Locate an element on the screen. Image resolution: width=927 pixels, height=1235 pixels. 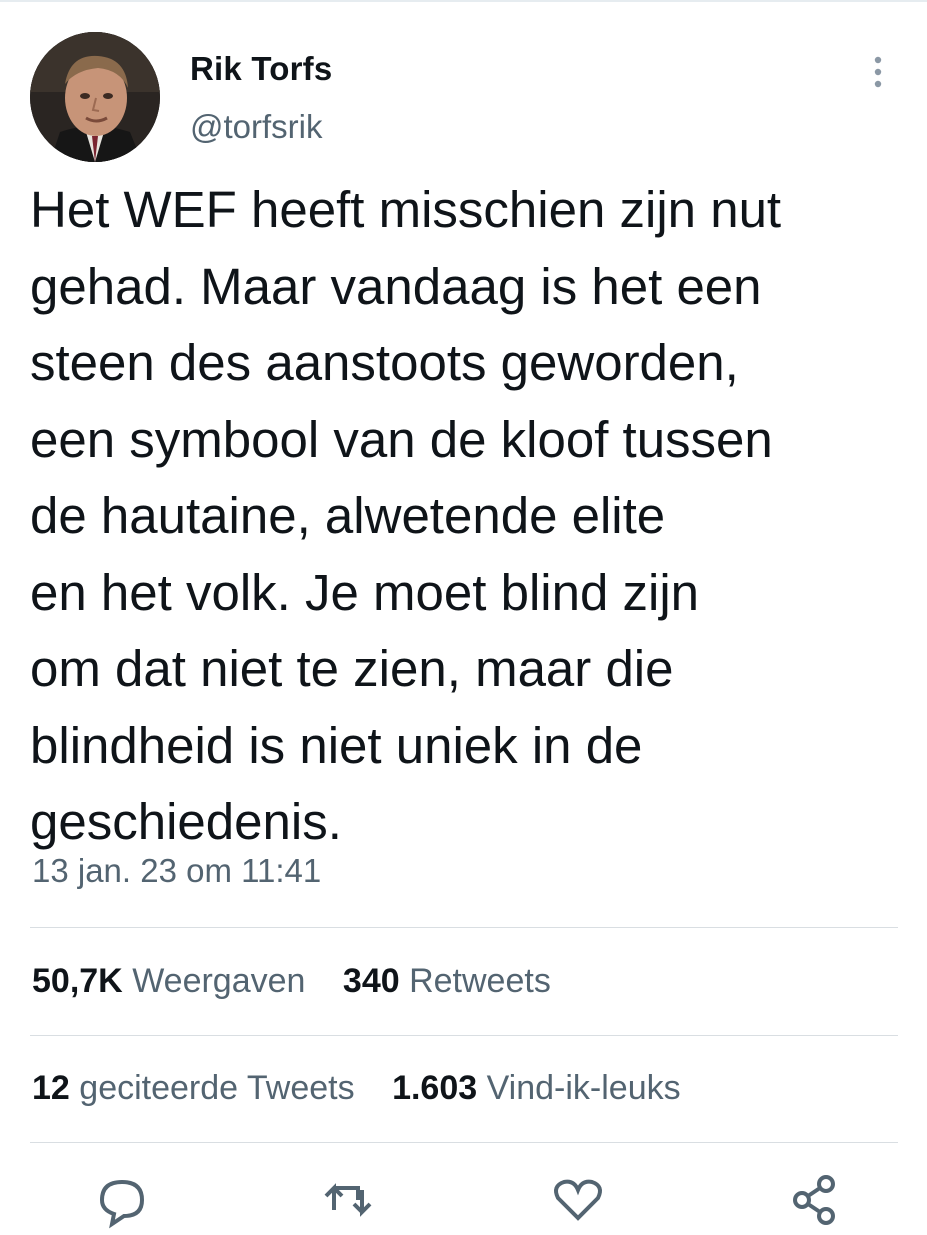
author-handle: @torfsrik is located at coordinates (256, 127).